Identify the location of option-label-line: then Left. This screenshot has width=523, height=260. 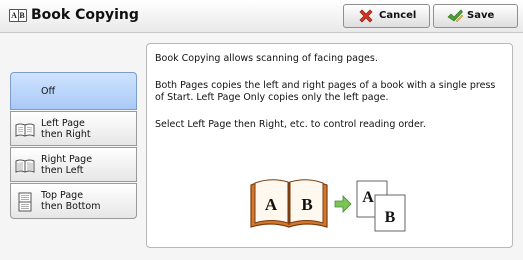
(62, 170).